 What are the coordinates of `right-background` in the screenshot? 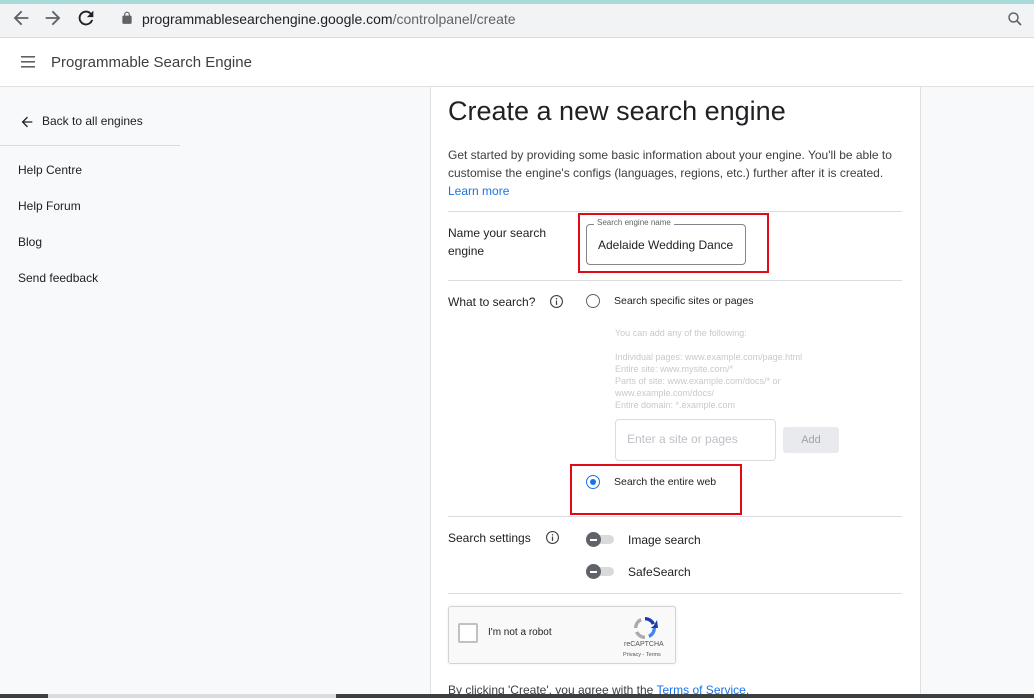 It's located at (977, 392).